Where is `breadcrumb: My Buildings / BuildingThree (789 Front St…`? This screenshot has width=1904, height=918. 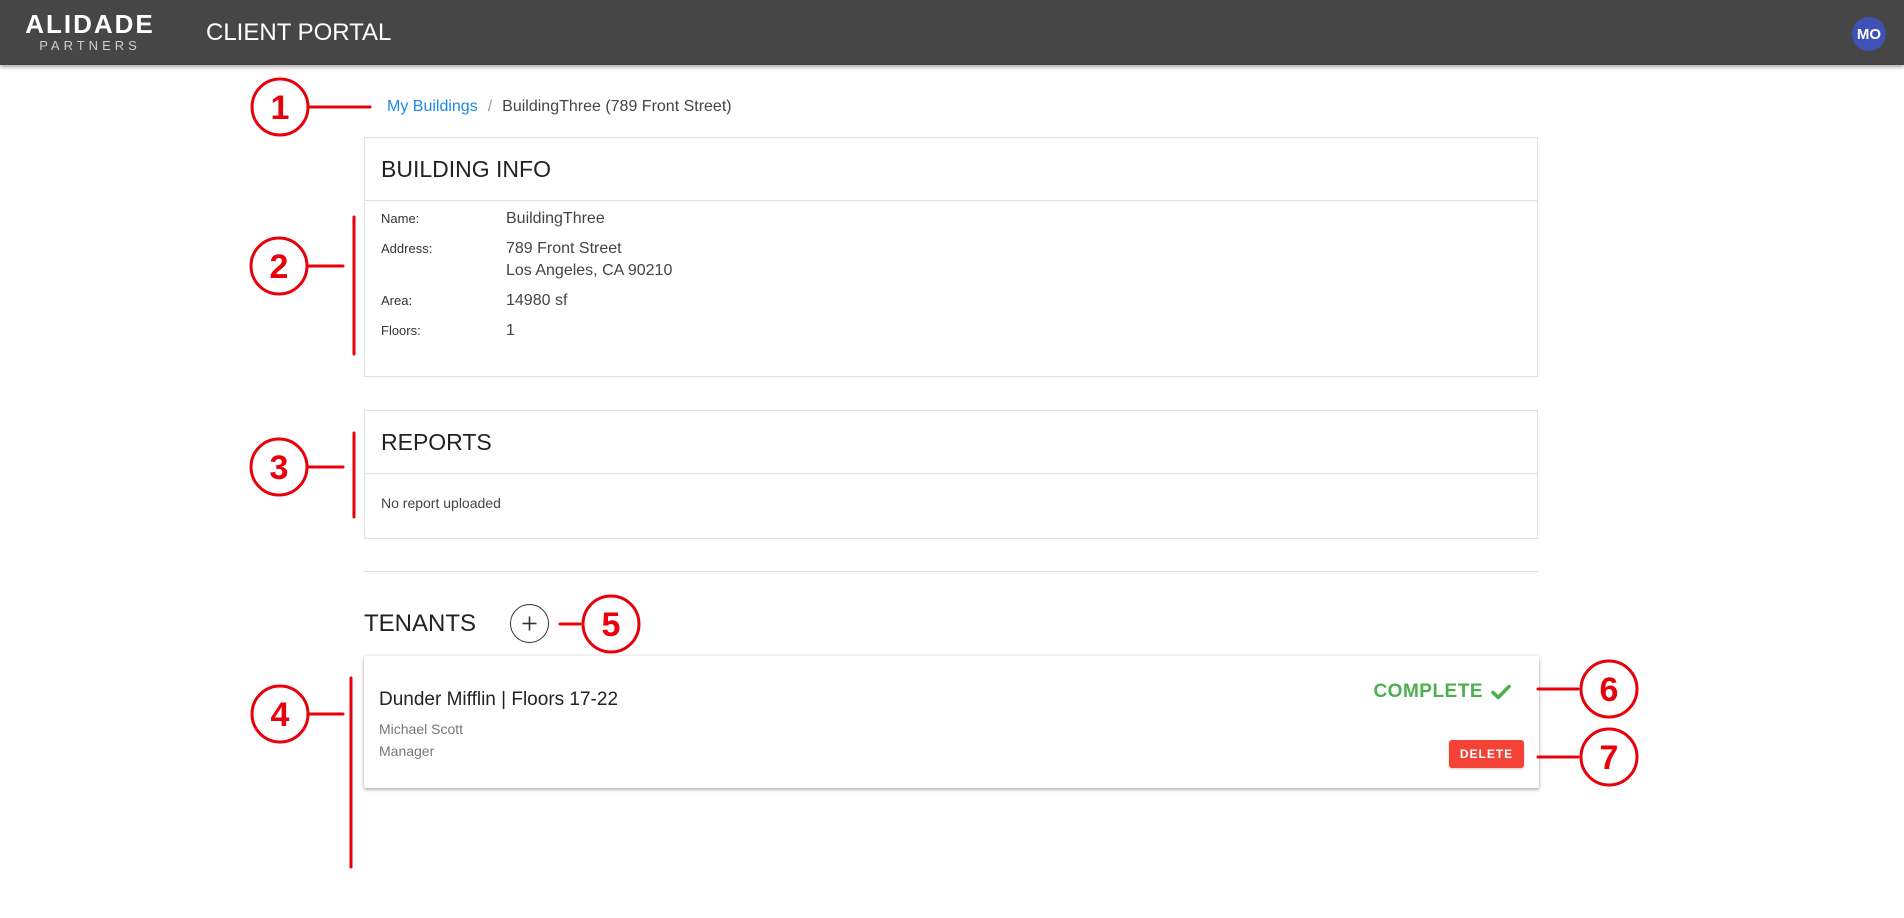
breadcrumb: My Buildings / BuildingThree (789 Front St… is located at coordinates (559, 107).